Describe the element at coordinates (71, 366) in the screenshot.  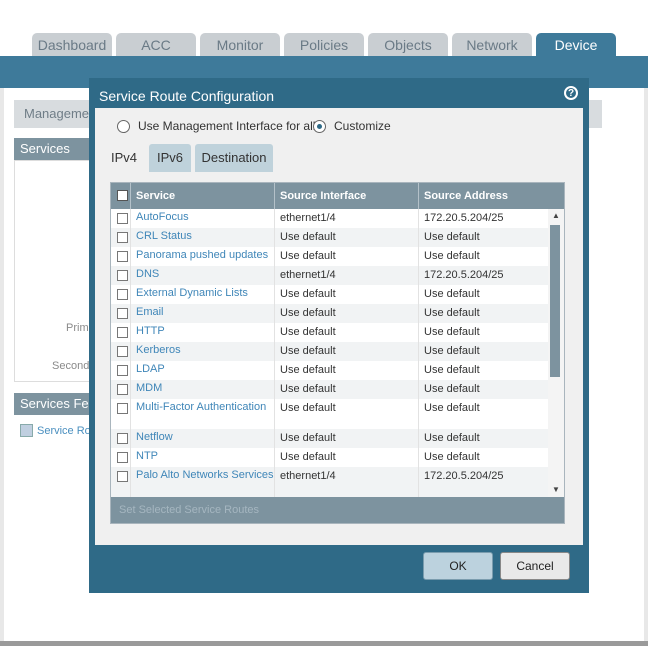
I see `secondary-label: Second` at that location.